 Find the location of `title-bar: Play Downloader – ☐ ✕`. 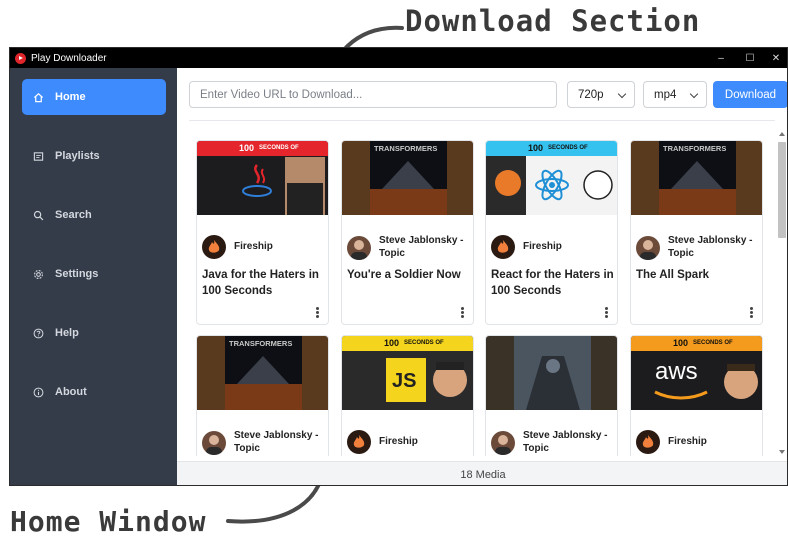

title-bar: Play Downloader – ☐ ✕ is located at coordinates (398, 58).